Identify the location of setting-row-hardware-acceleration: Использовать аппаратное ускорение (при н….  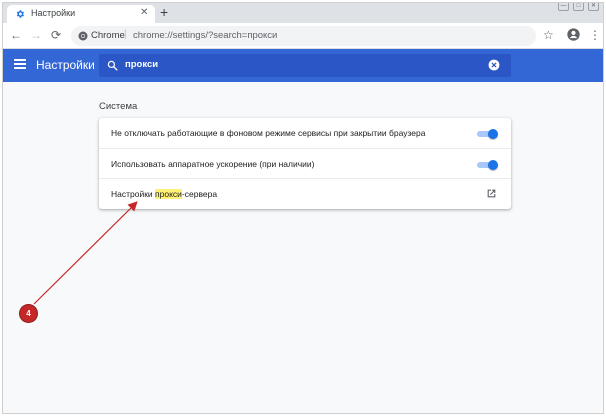
(305, 163).